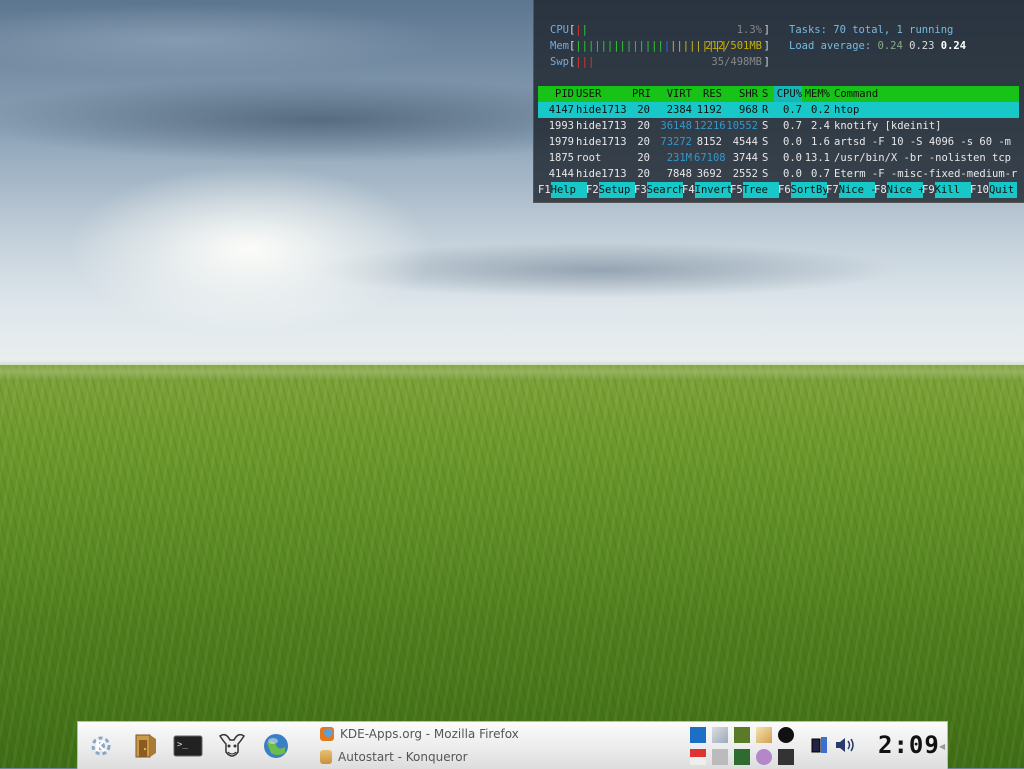 The height and width of the screenshot is (769, 1024). Describe the element at coordinates (720, 757) in the screenshot. I see `search-tool-icon` at that location.